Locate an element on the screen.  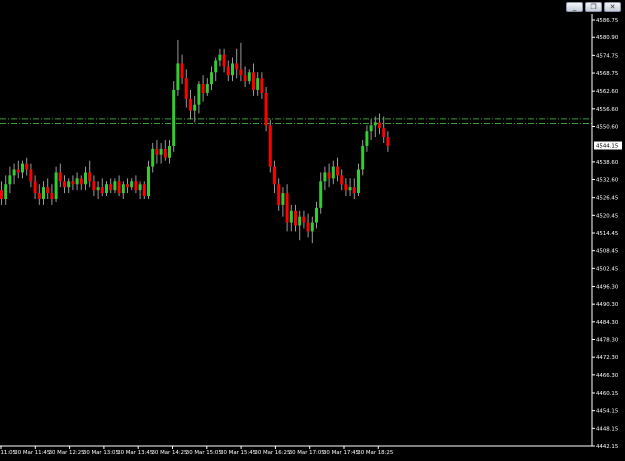
price-tick-label: 4514.45 is located at coordinates (607, 234).